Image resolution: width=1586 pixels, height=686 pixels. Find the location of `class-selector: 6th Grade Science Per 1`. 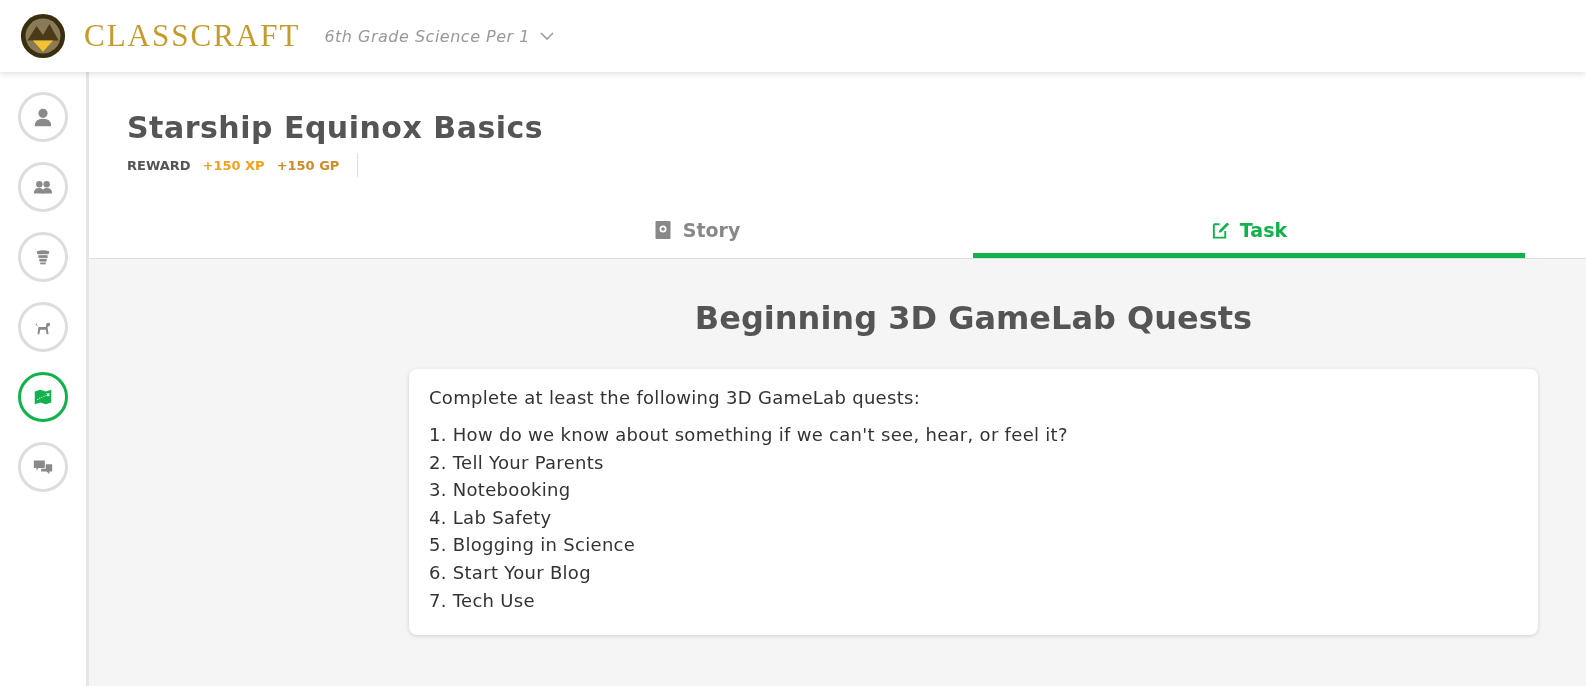

class-selector: 6th Grade Science Per 1 is located at coordinates (439, 36).